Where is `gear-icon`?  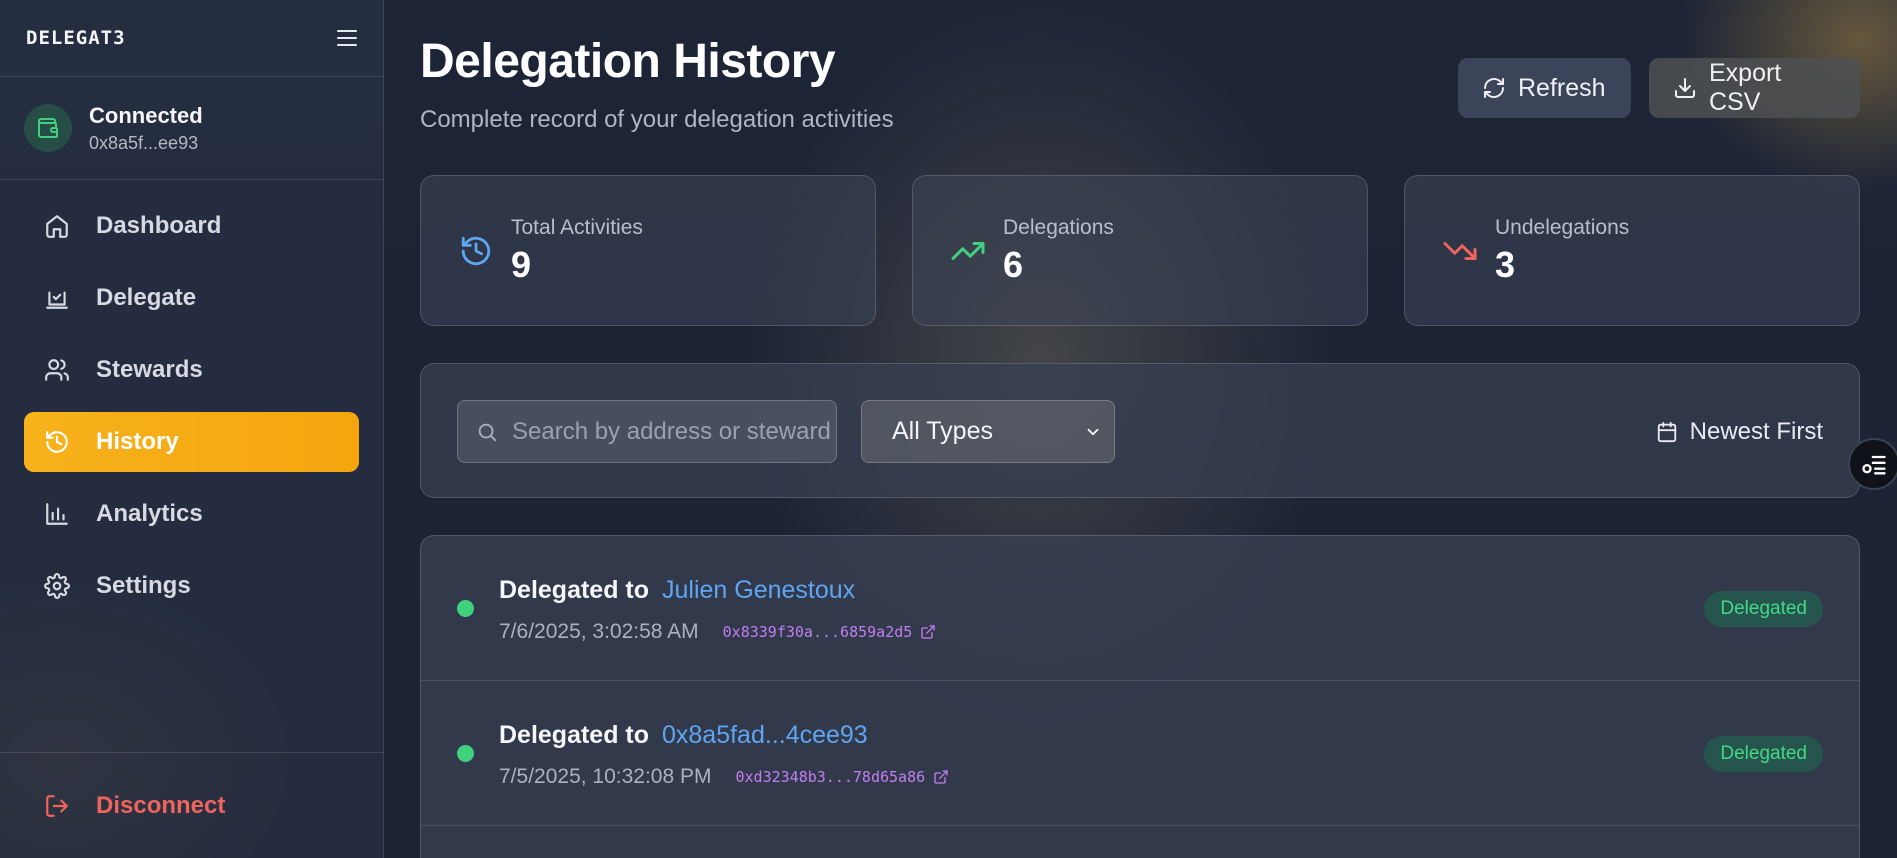 gear-icon is located at coordinates (57, 586).